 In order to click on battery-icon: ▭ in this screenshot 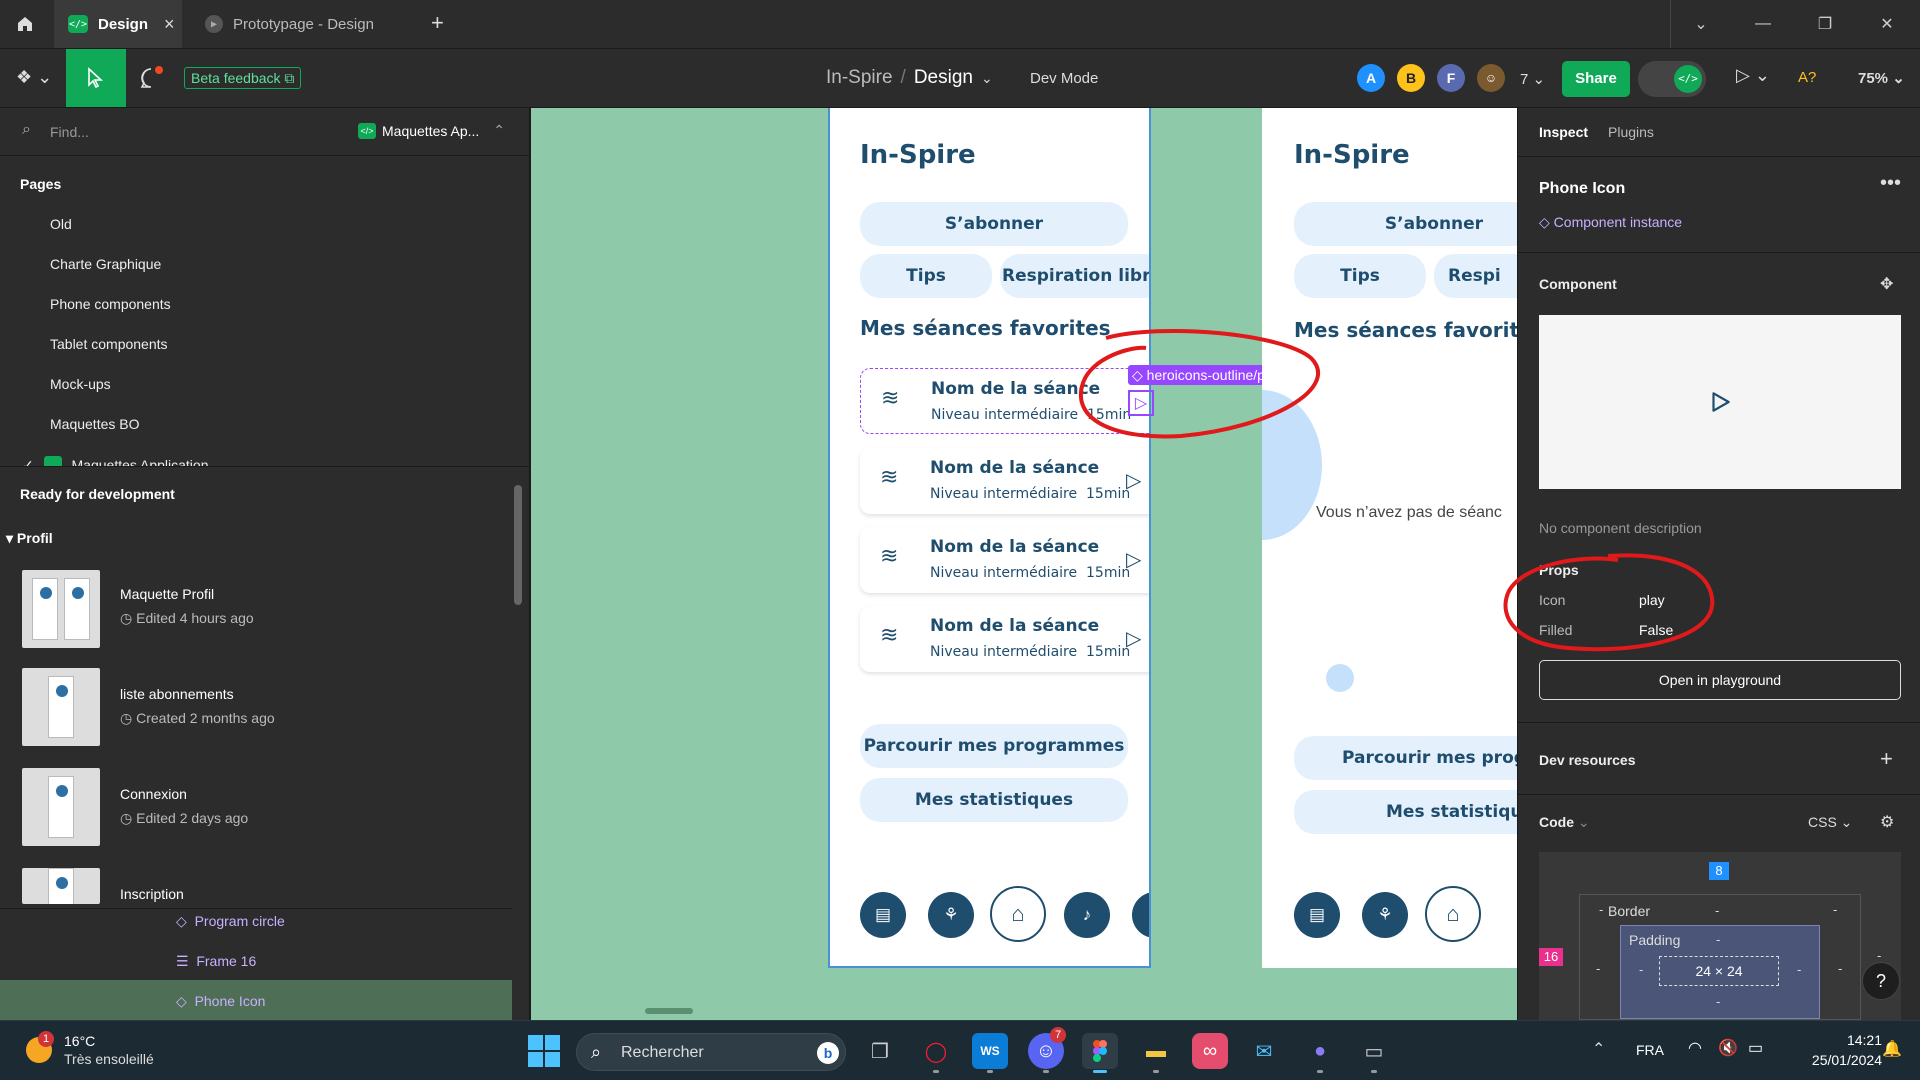, I will do `click(1755, 1048)`.